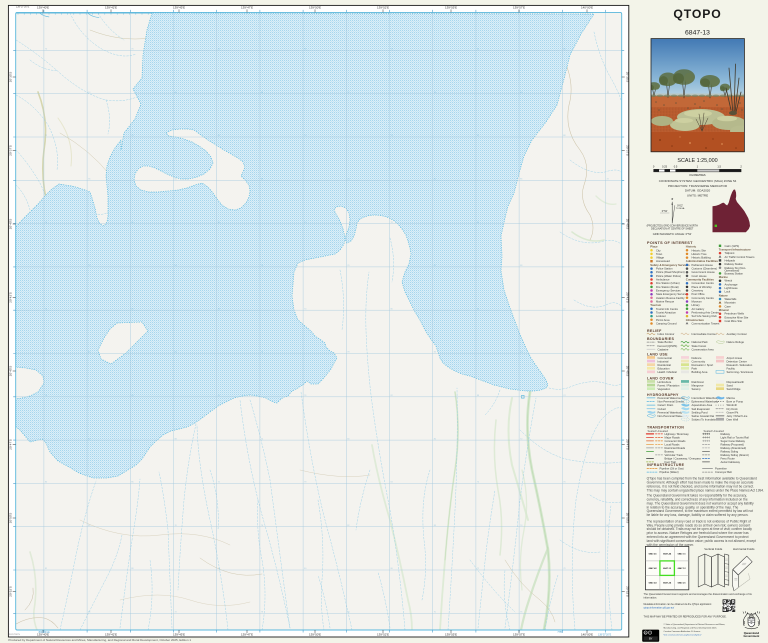 The height and width of the screenshot is (643, 768). What do you see at coordinates (667, 287) in the screenshot?
I see `svg-text: Fire Station (Rural)` at bounding box center [667, 287].